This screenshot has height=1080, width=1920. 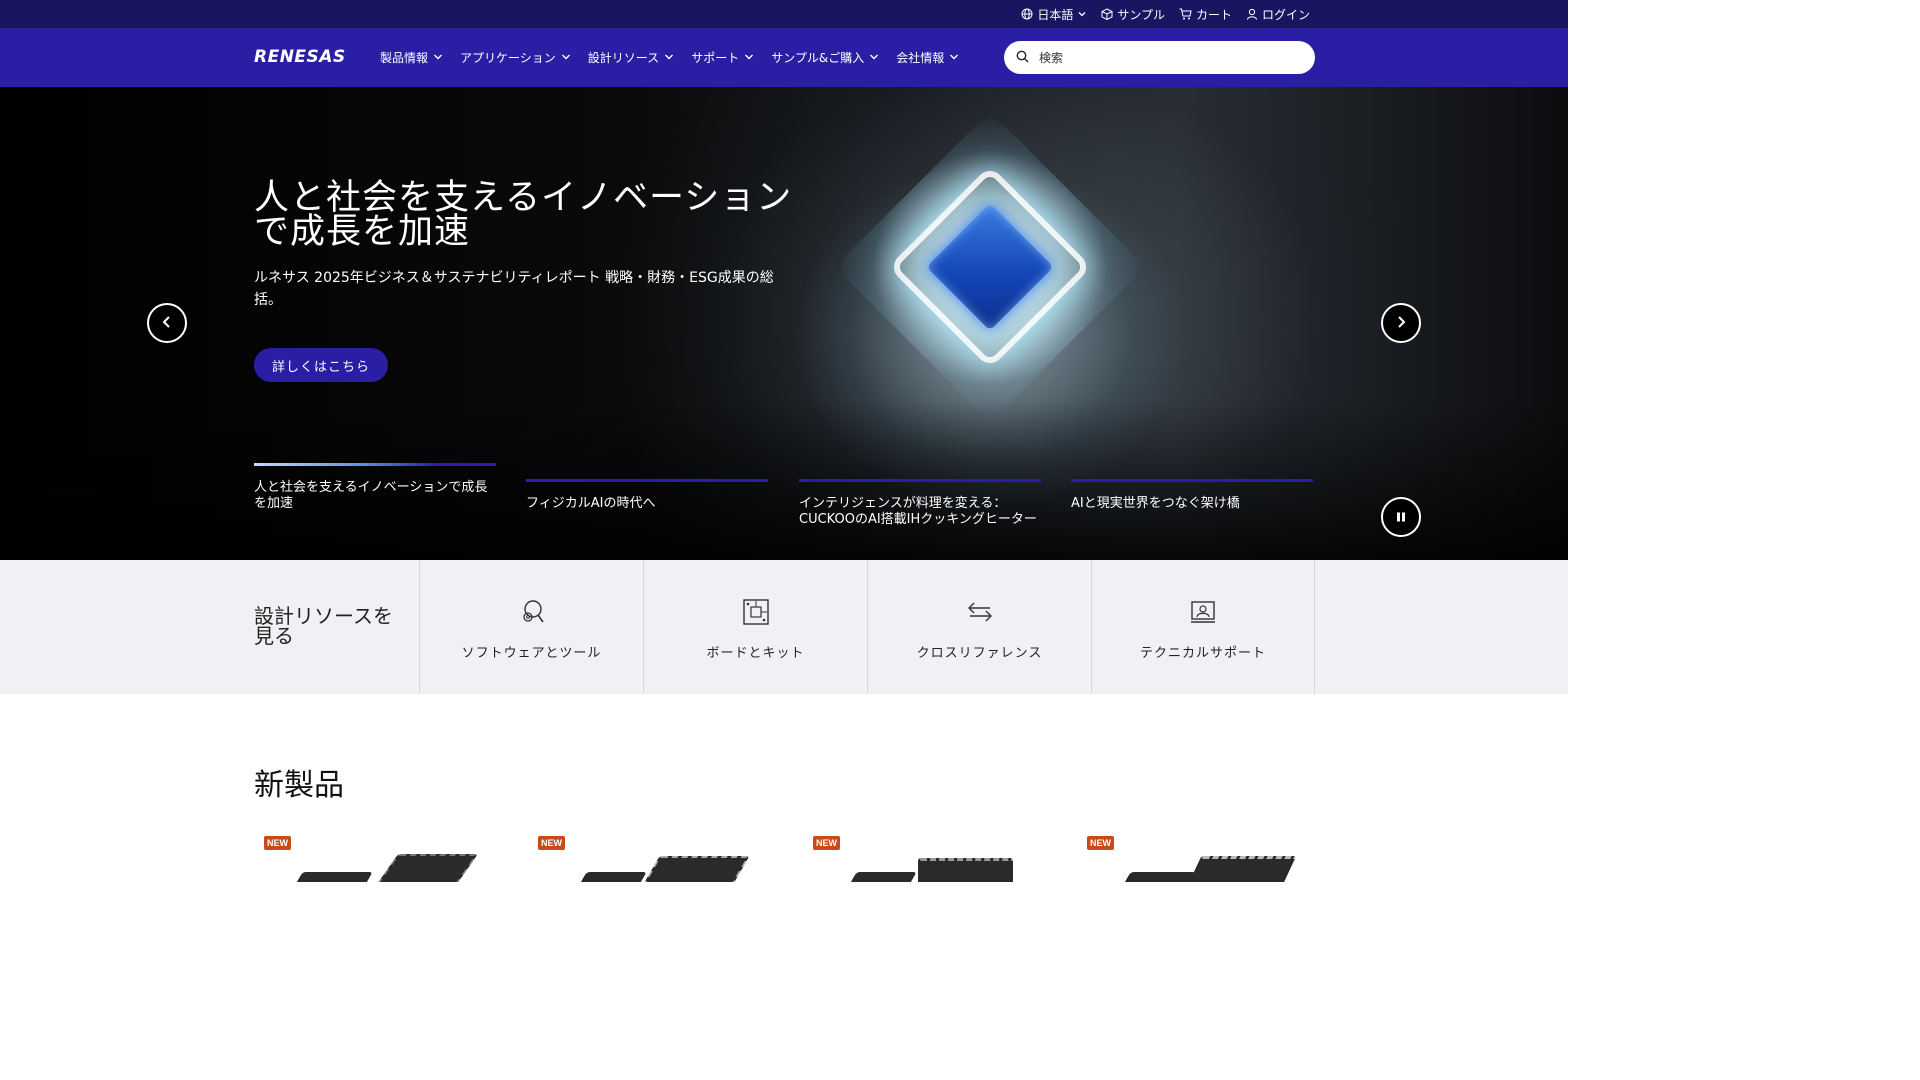 What do you see at coordinates (979, 653) in the screenshot?
I see `resource-card-label: クロスリファレンス` at bounding box center [979, 653].